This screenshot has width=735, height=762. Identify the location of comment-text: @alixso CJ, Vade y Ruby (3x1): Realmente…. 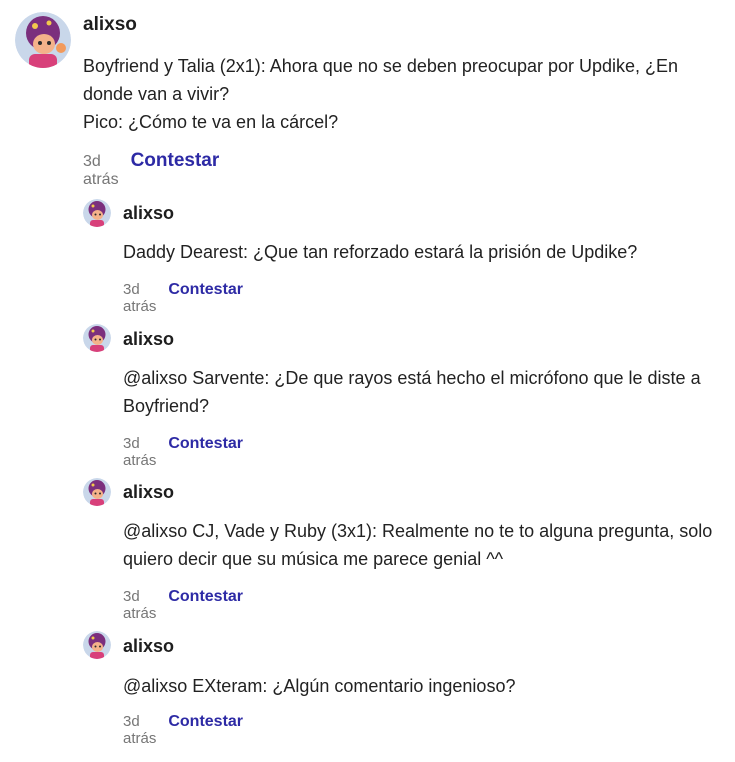
(418, 545).